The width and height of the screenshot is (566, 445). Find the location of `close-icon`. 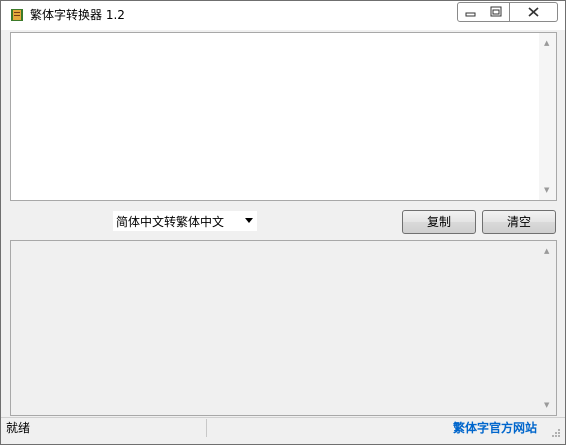

close-icon is located at coordinates (533, 12).